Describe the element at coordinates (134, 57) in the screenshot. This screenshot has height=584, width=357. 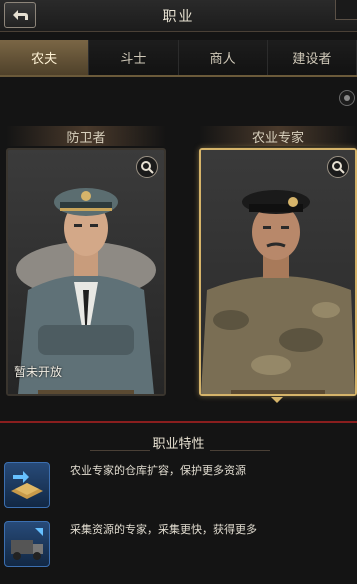
I see `tab-fighter: 斗士` at that location.